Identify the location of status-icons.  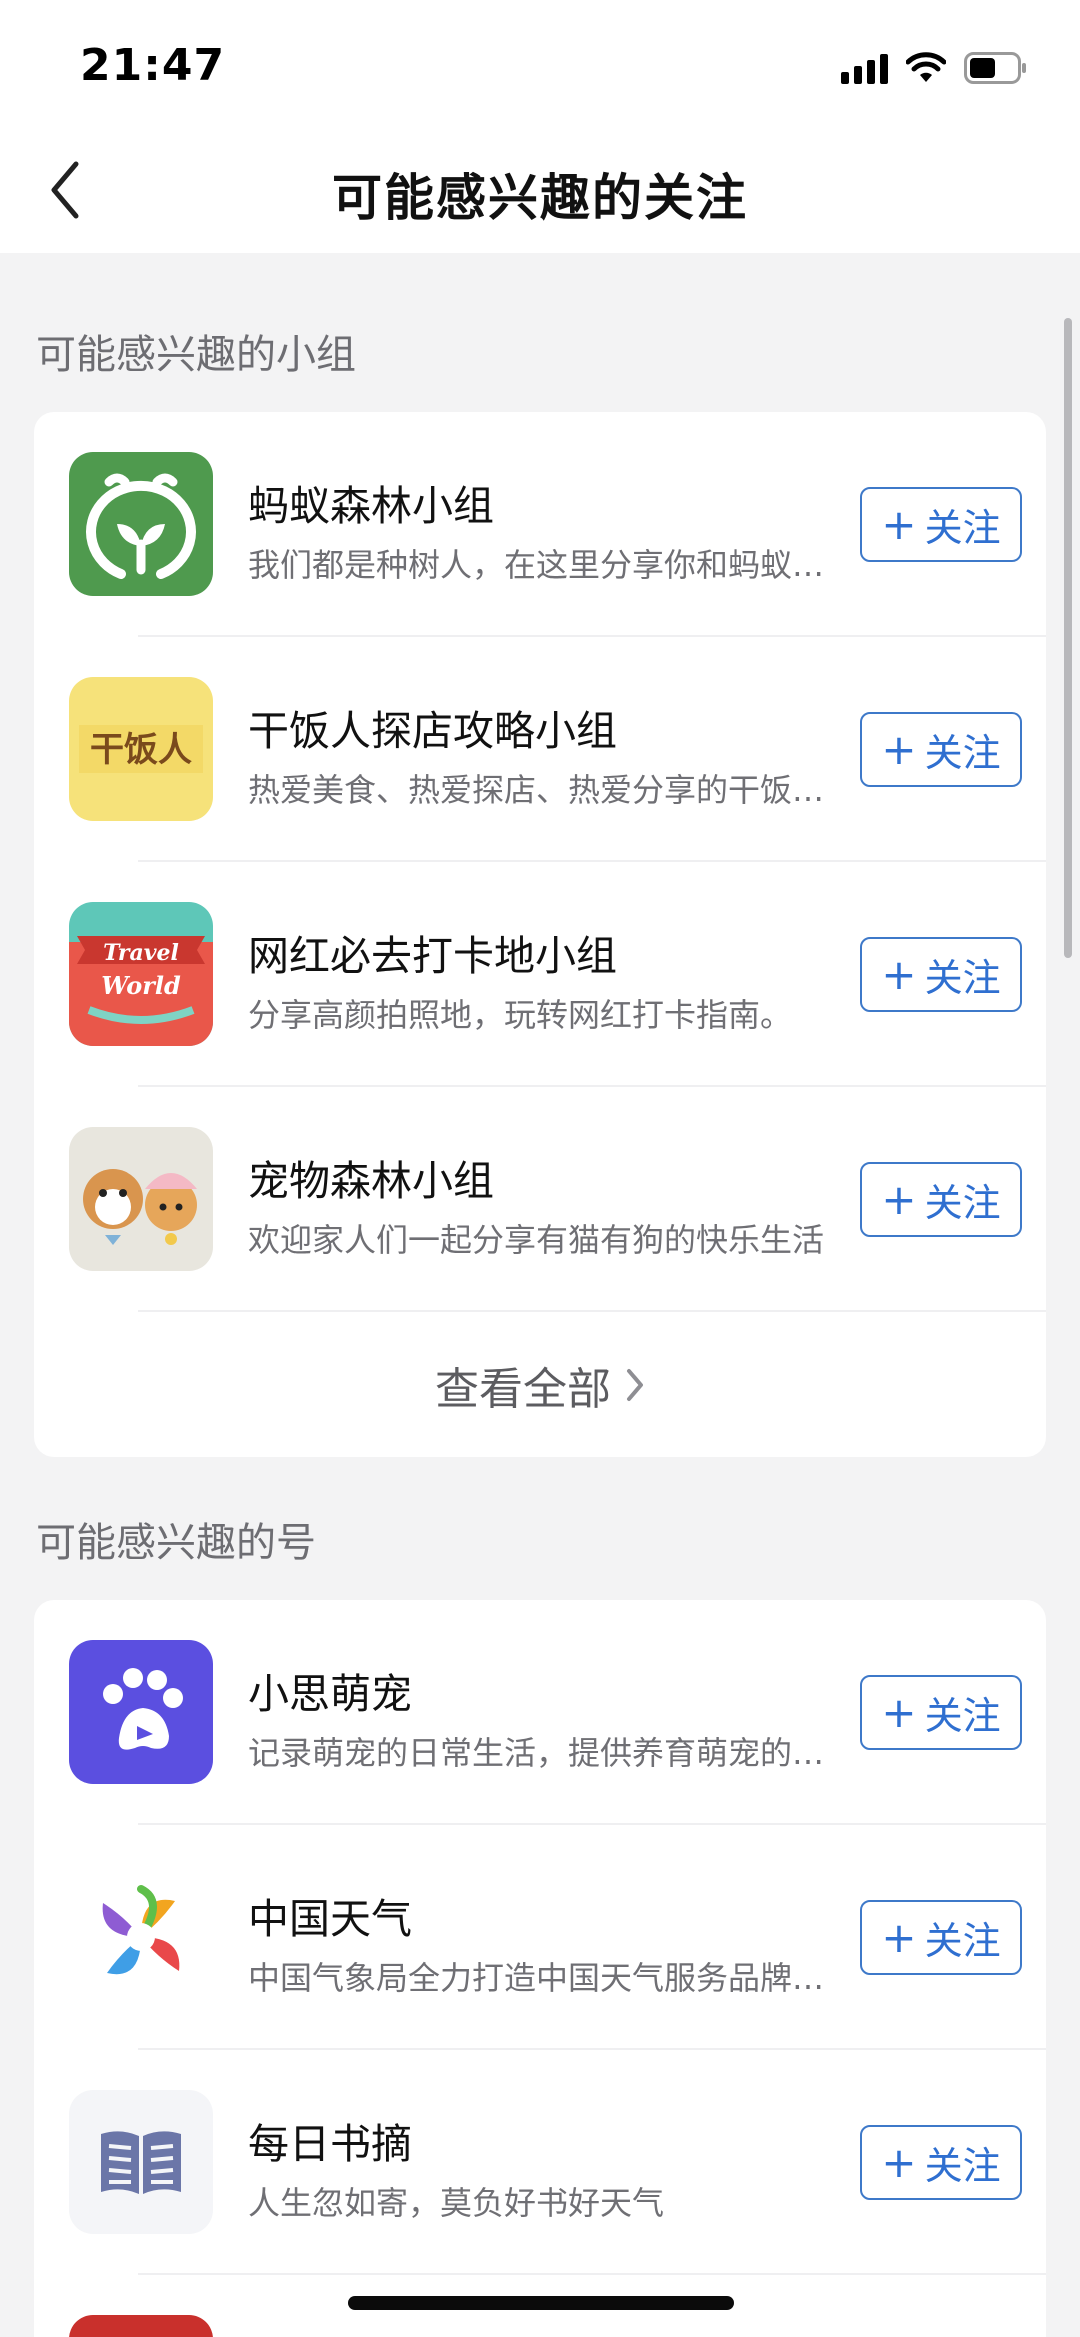
(934, 68).